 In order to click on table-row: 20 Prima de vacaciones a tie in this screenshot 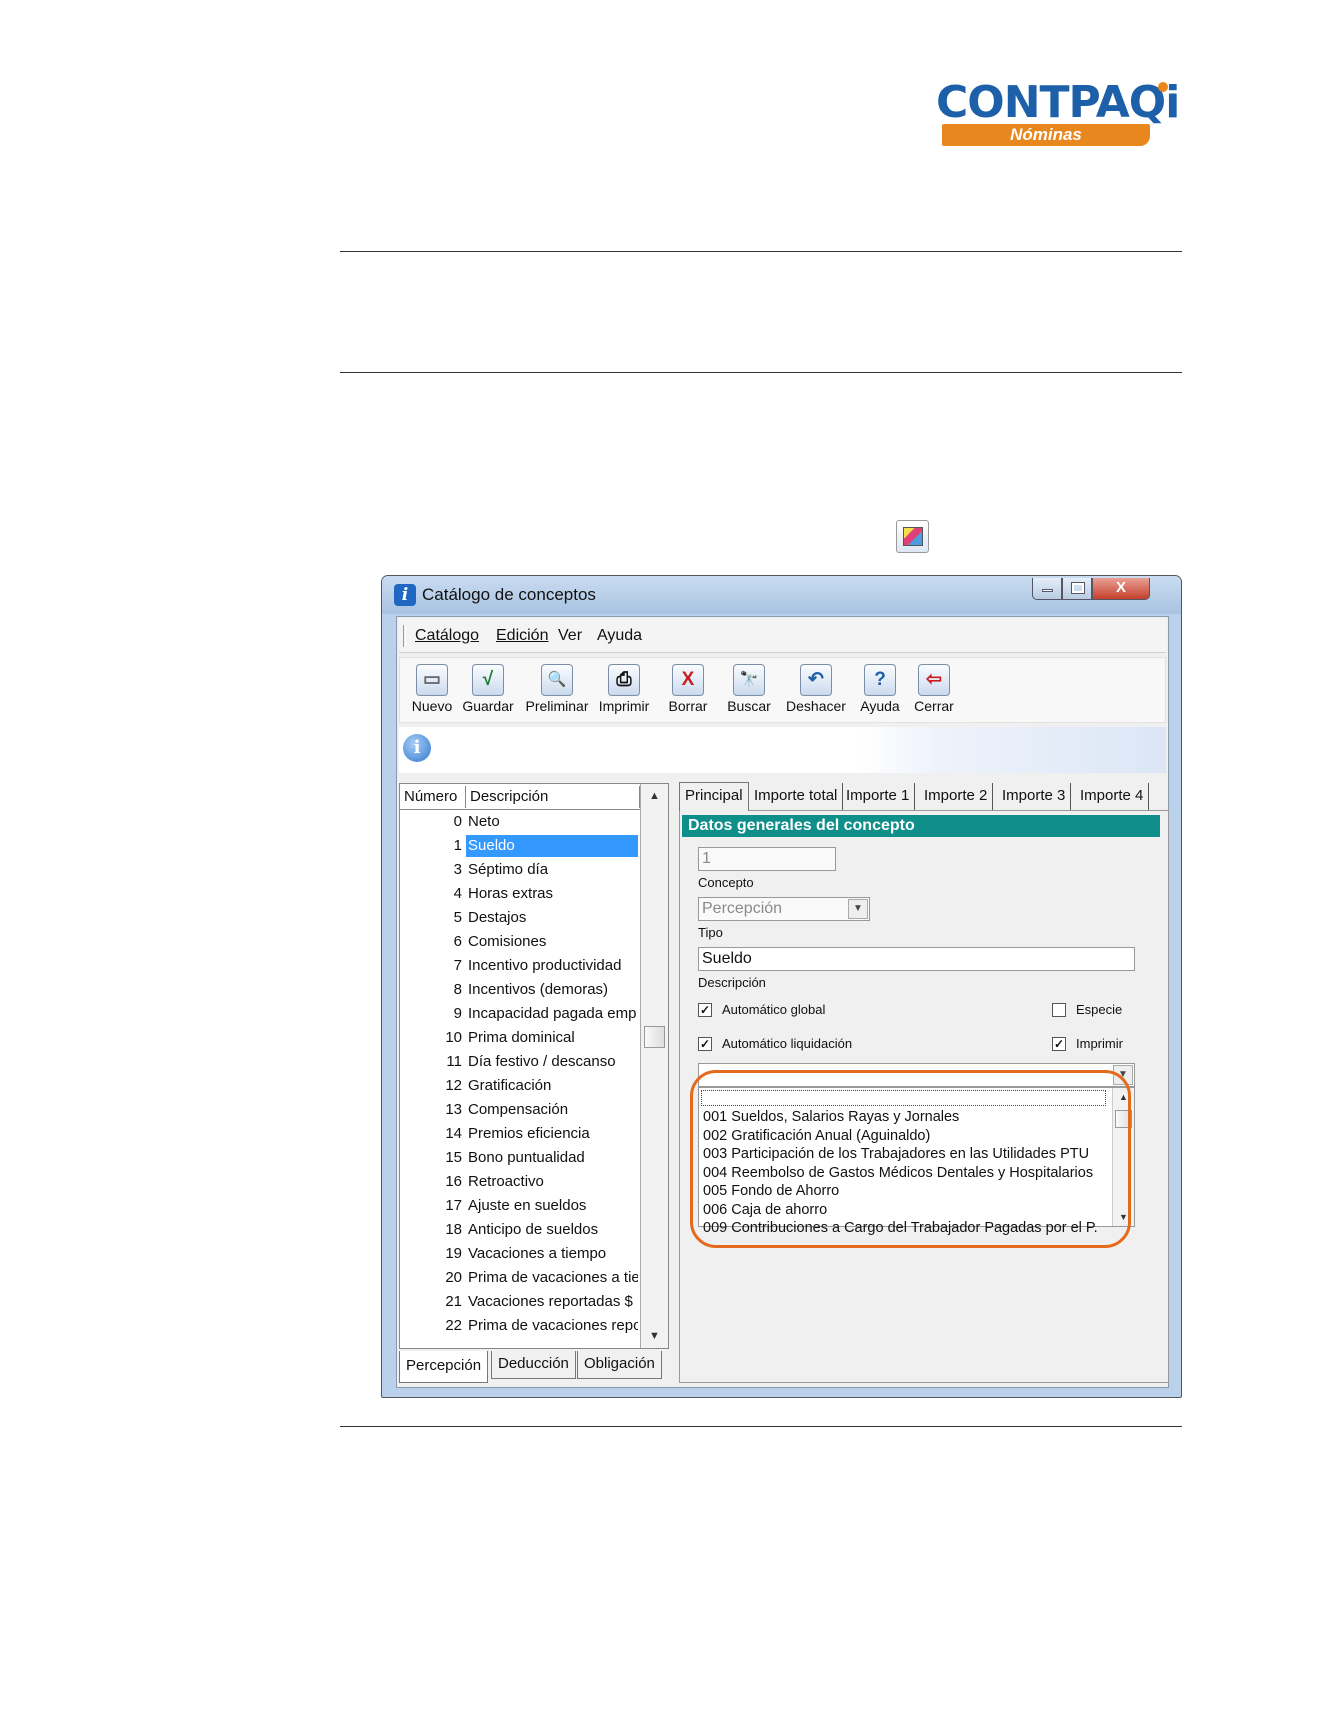, I will do `click(520, 1278)`.